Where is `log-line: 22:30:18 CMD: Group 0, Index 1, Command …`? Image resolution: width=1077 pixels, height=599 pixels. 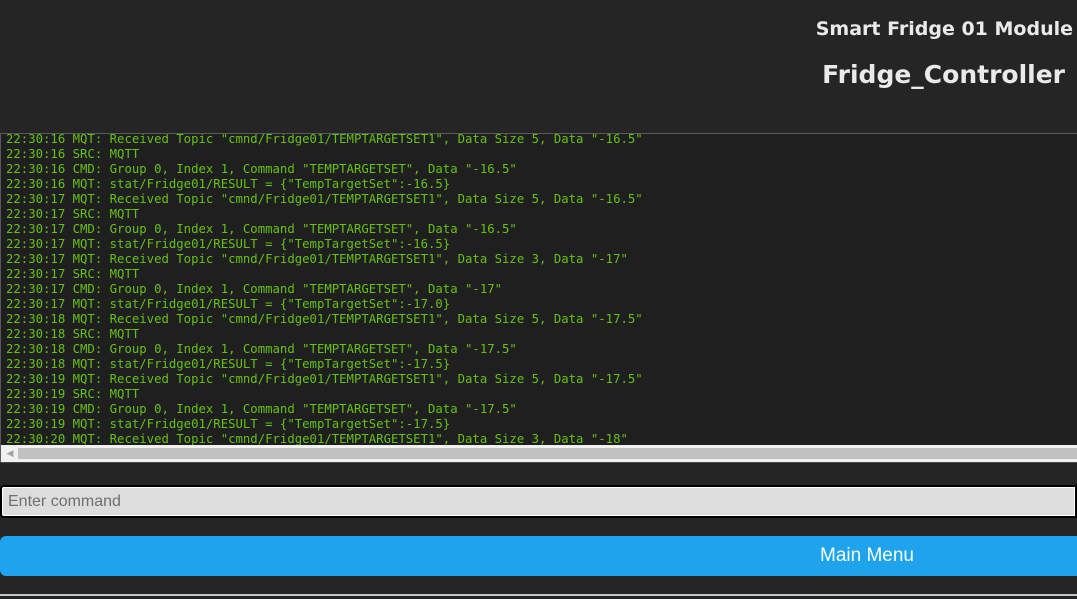
log-line: 22:30:18 CMD: Group 0, Index 1, Command … is located at coordinates (261, 349).